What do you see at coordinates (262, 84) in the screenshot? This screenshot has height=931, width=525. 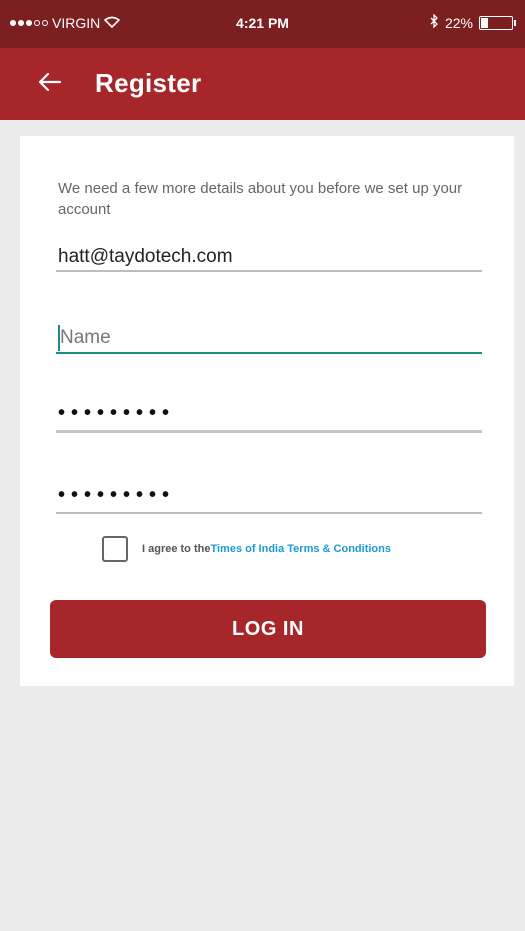 I see `app-bar: Register` at bounding box center [262, 84].